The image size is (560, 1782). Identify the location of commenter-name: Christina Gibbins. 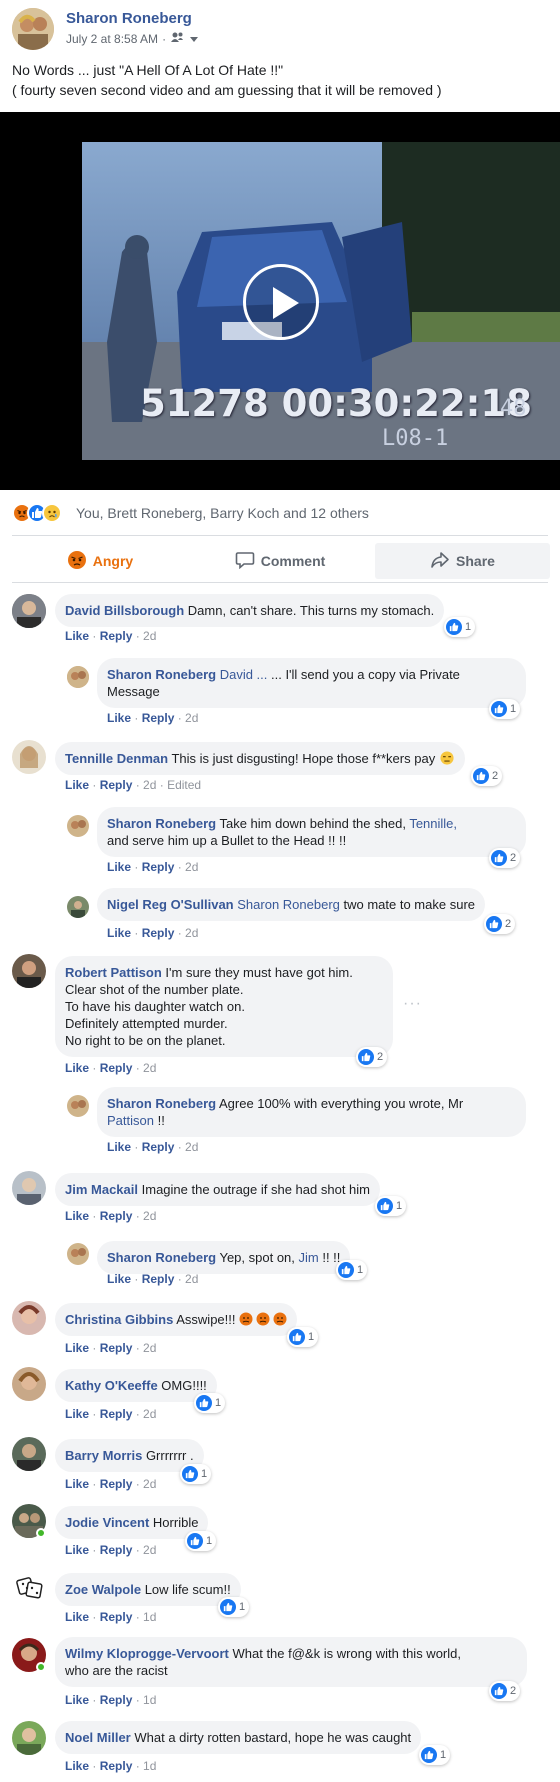
(119, 1319).